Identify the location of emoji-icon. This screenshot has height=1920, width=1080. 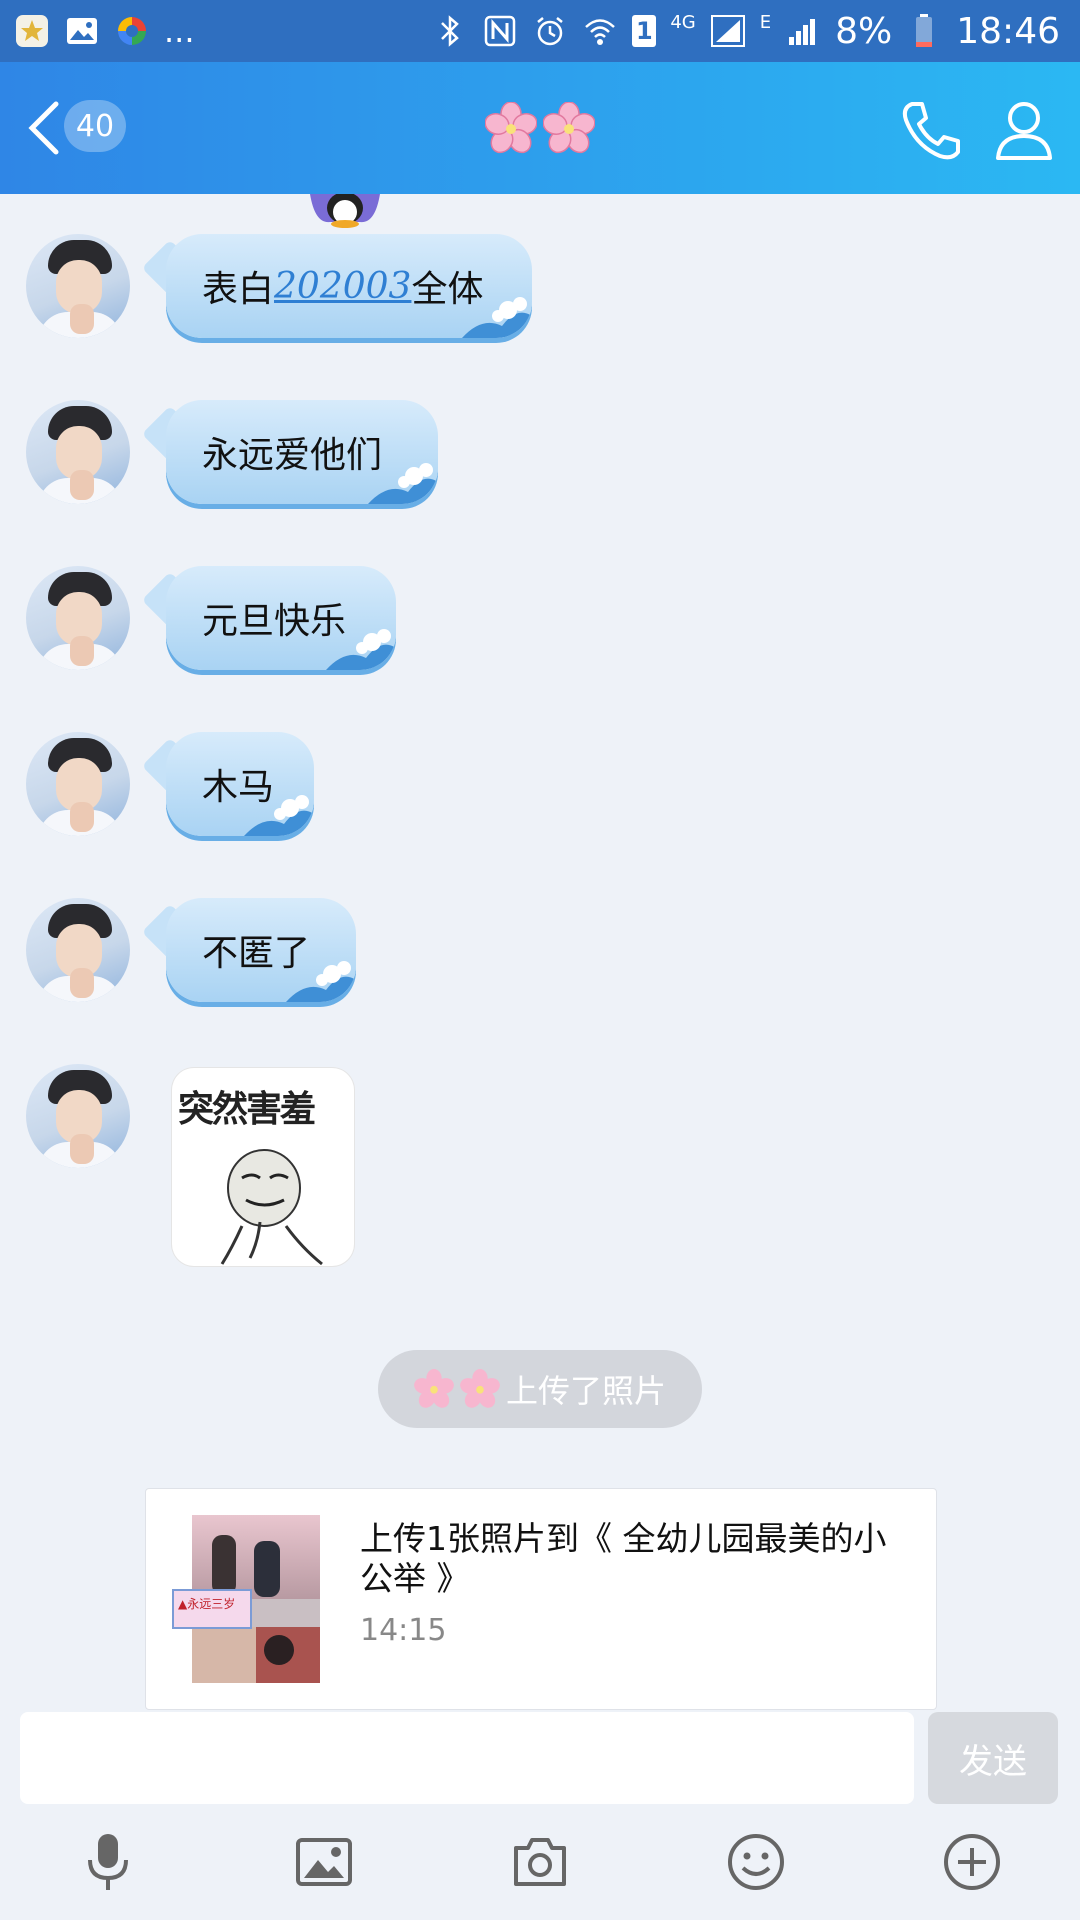
(756, 1862).